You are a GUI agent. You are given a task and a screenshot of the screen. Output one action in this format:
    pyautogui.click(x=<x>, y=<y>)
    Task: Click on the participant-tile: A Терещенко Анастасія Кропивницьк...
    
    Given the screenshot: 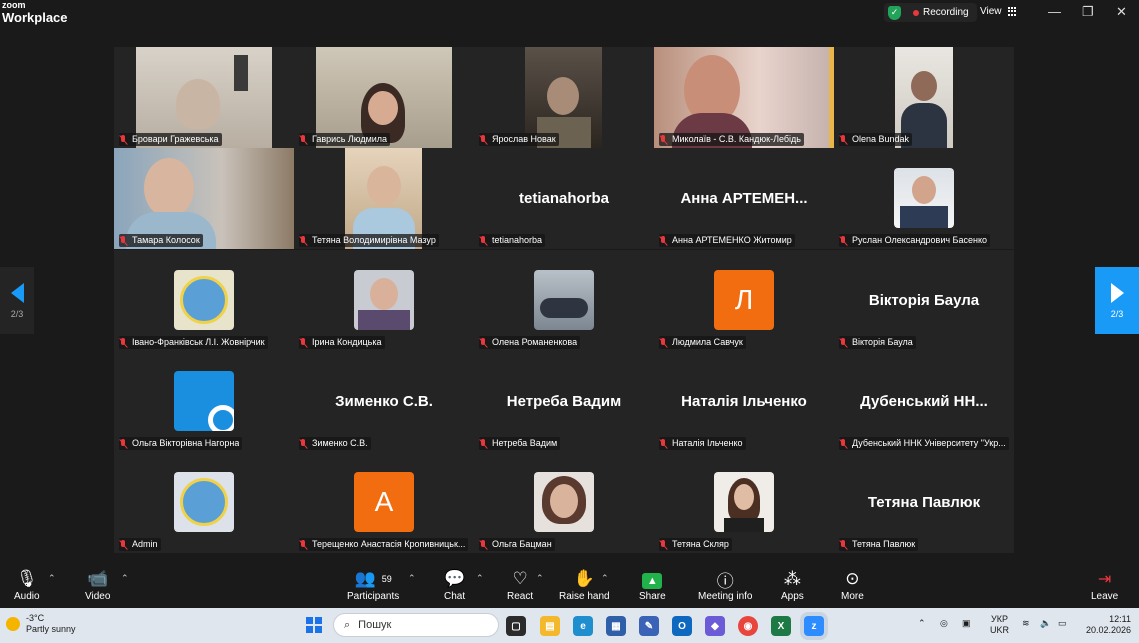 What is the action you would take?
    pyautogui.click(x=384, y=502)
    